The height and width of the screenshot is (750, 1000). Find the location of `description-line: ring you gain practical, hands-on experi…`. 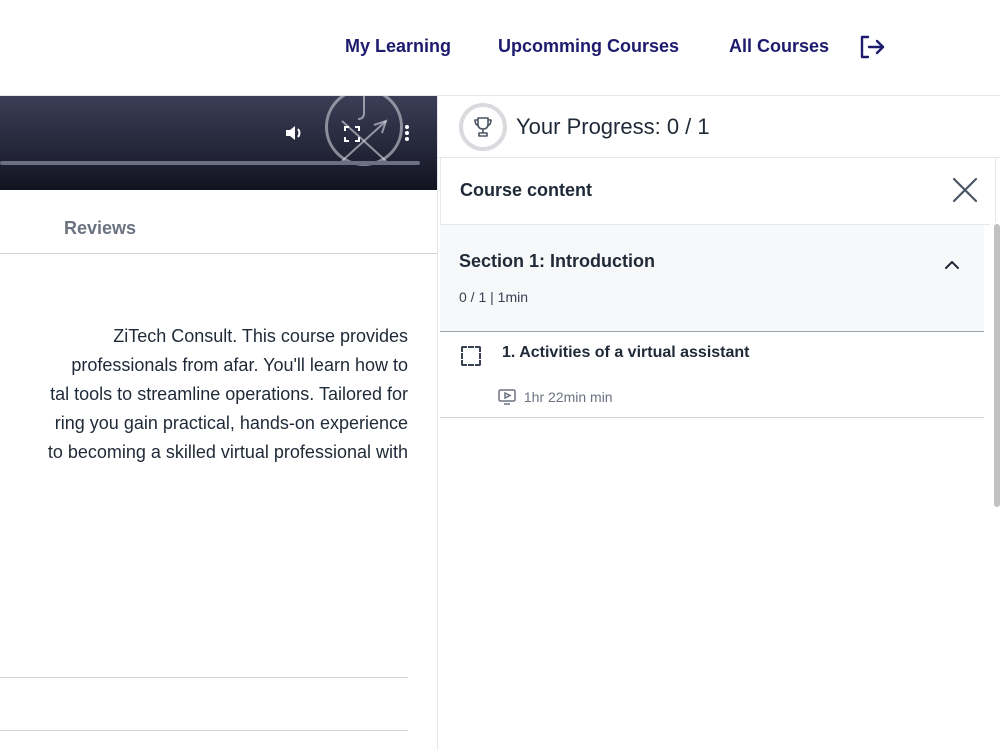

description-line: ring you gain practical, hands-on experi… is located at coordinates (231, 423).